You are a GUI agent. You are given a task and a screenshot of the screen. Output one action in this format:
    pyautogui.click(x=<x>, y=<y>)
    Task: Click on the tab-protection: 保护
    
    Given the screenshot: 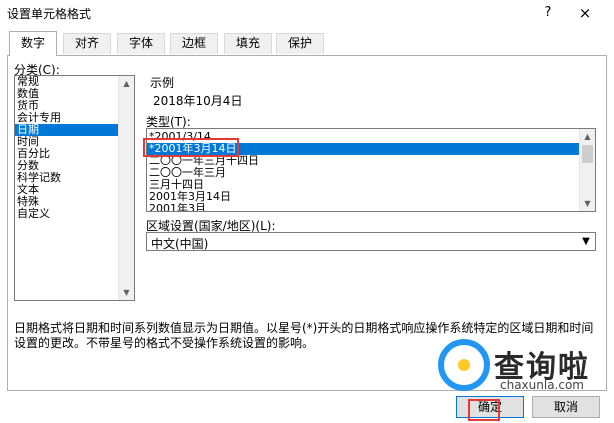 What is the action you would take?
    pyautogui.click(x=300, y=43)
    